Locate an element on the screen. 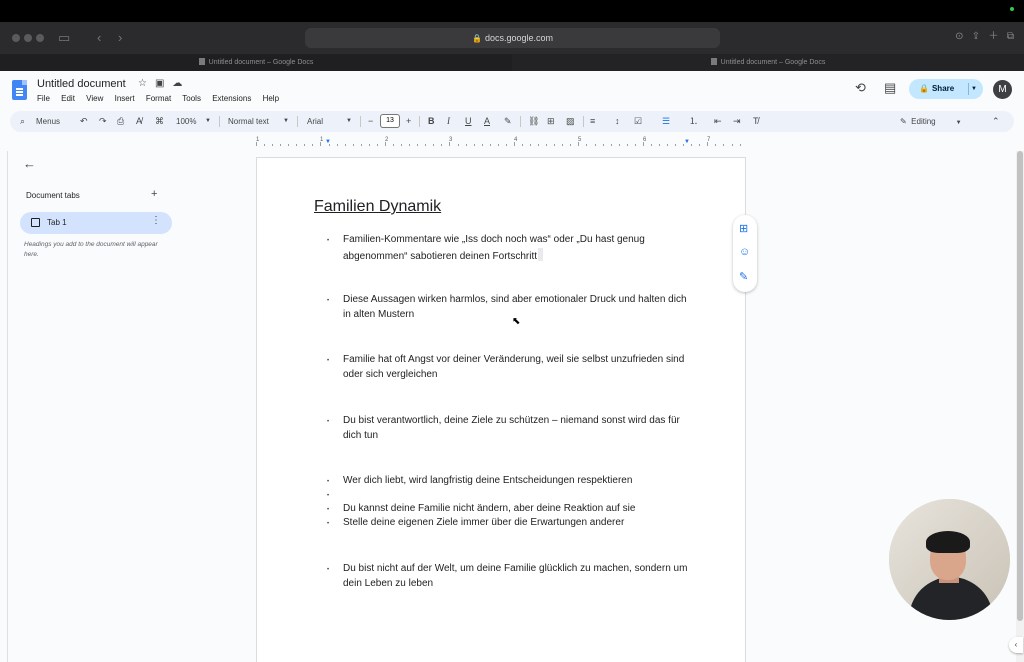  menus-search-button: Menus is located at coordinates (48, 121).